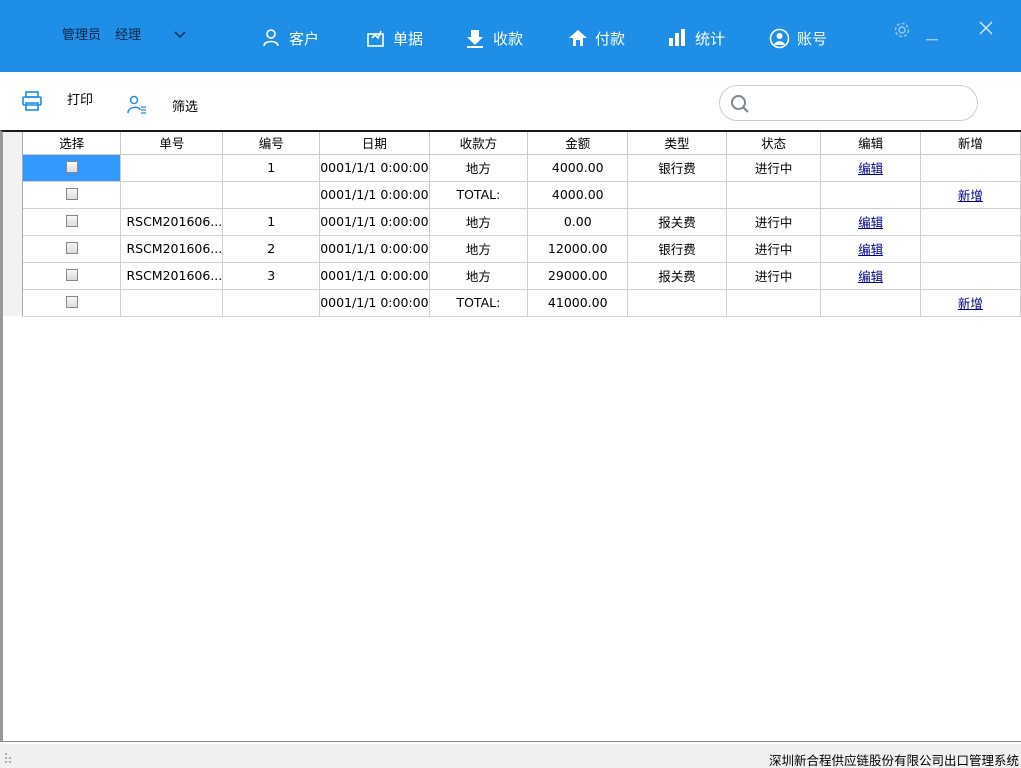 The height and width of the screenshot is (768, 1021). Describe the element at coordinates (578, 38) in the screenshot. I see `upload-house-icon` at that location.